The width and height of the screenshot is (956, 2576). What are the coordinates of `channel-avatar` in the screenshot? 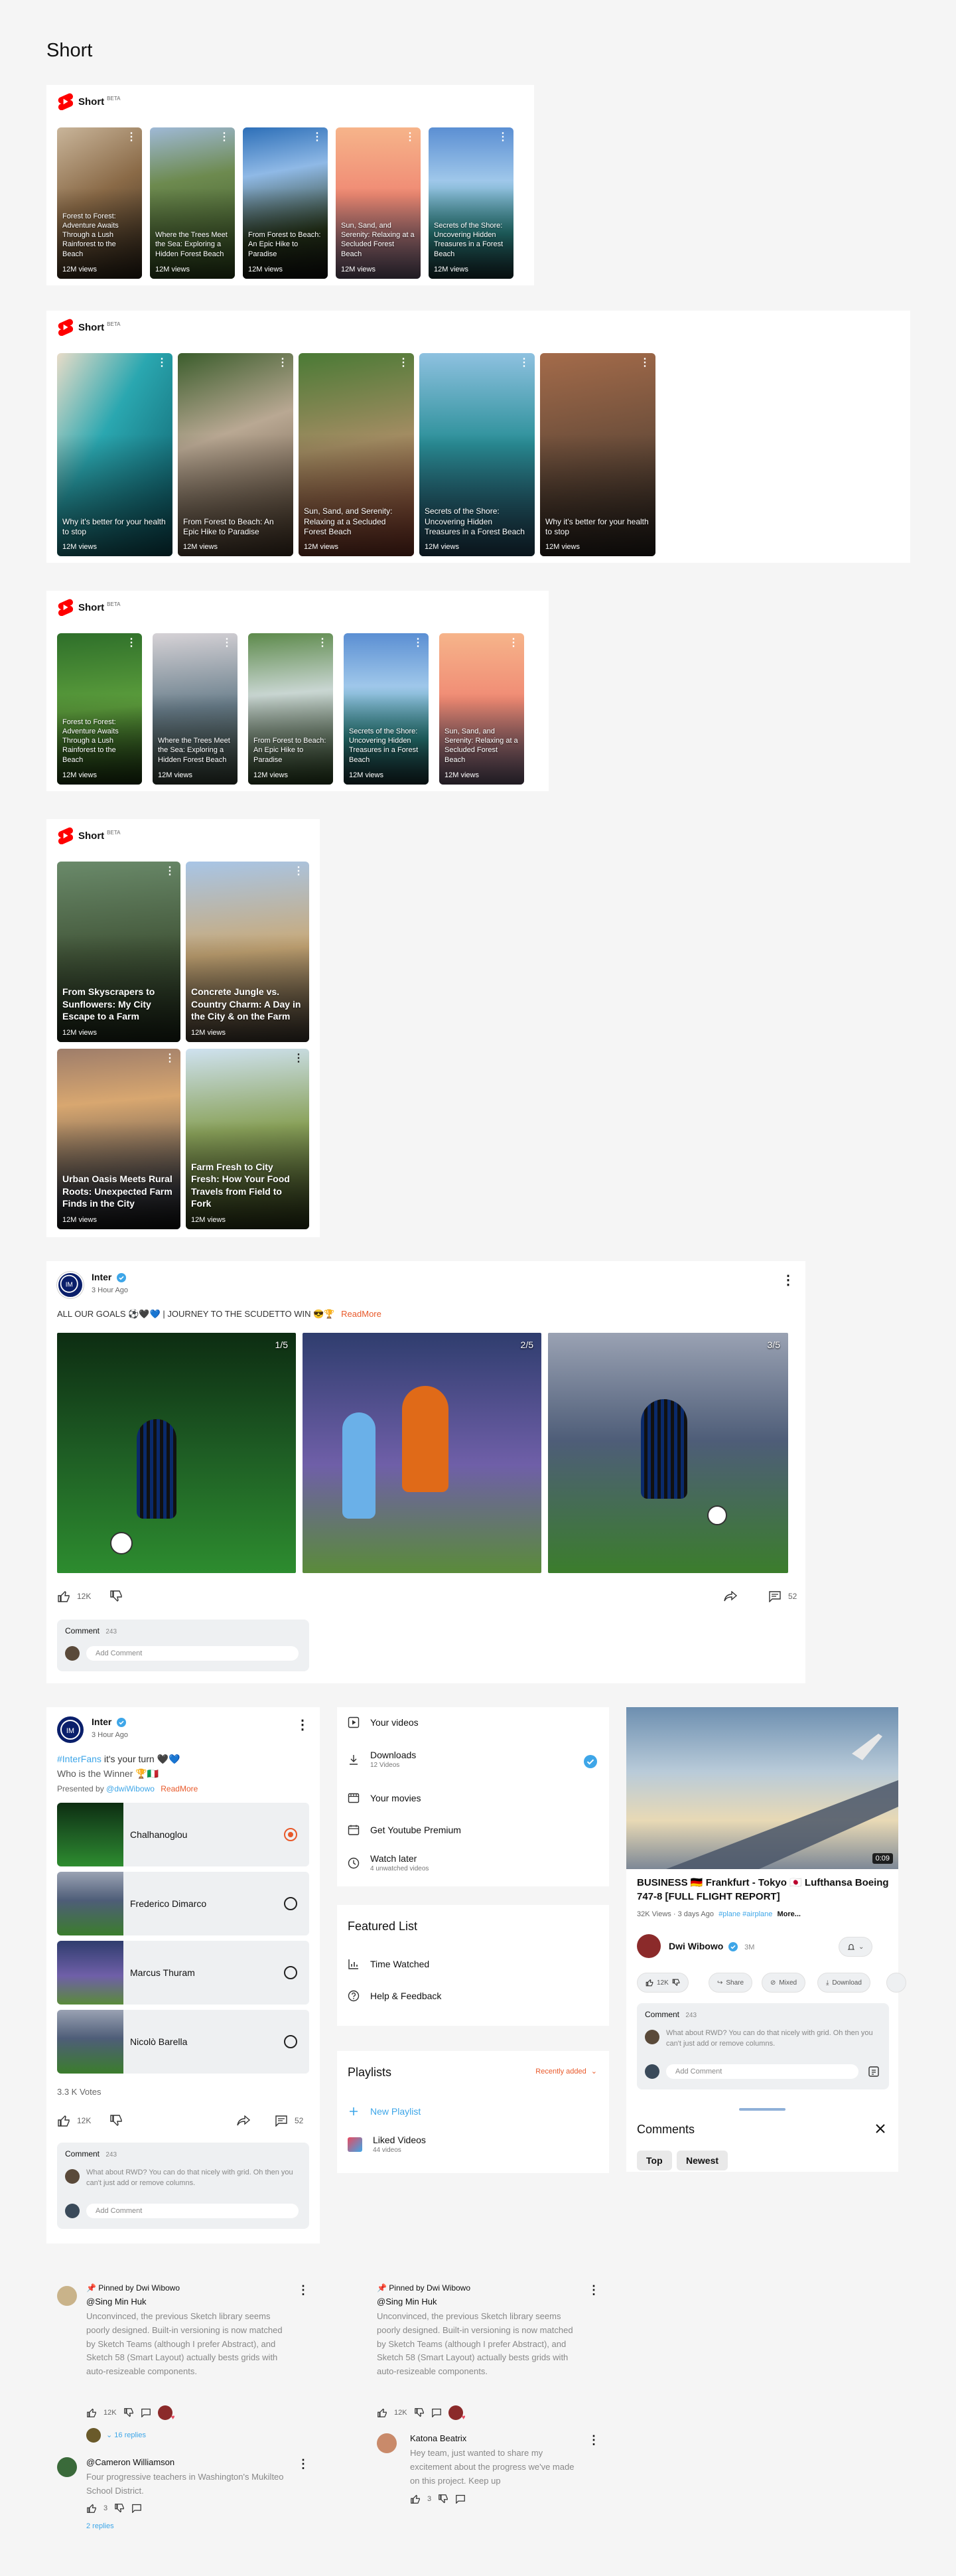 It's located at (649, 1946).